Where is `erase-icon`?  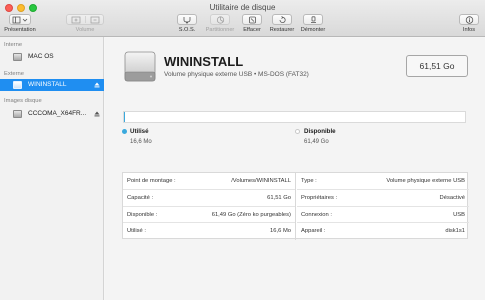 erase-icon is located at coordinates (252, 19).